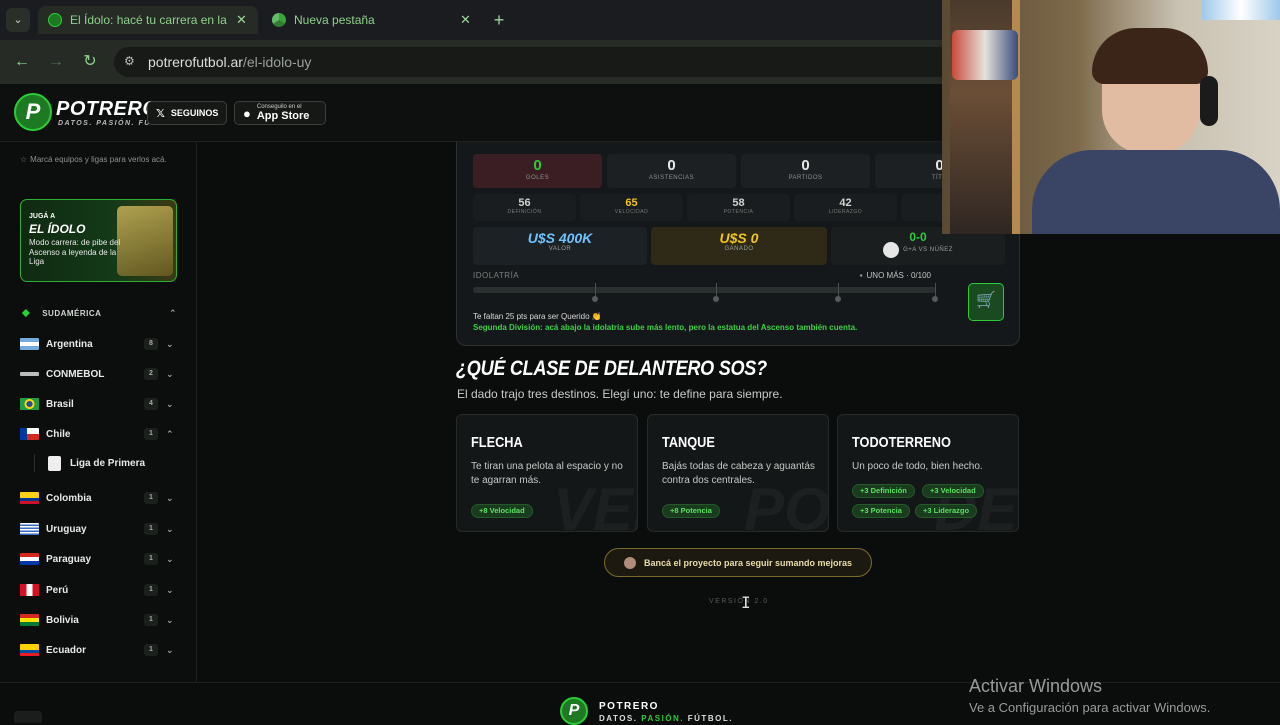 This screenshot has width=1280, height=725. Describe the element at coordinates (98, 404) in the screenshot. I see `sidebar-item-brasil: Brasil 4 ⌄` at that location.